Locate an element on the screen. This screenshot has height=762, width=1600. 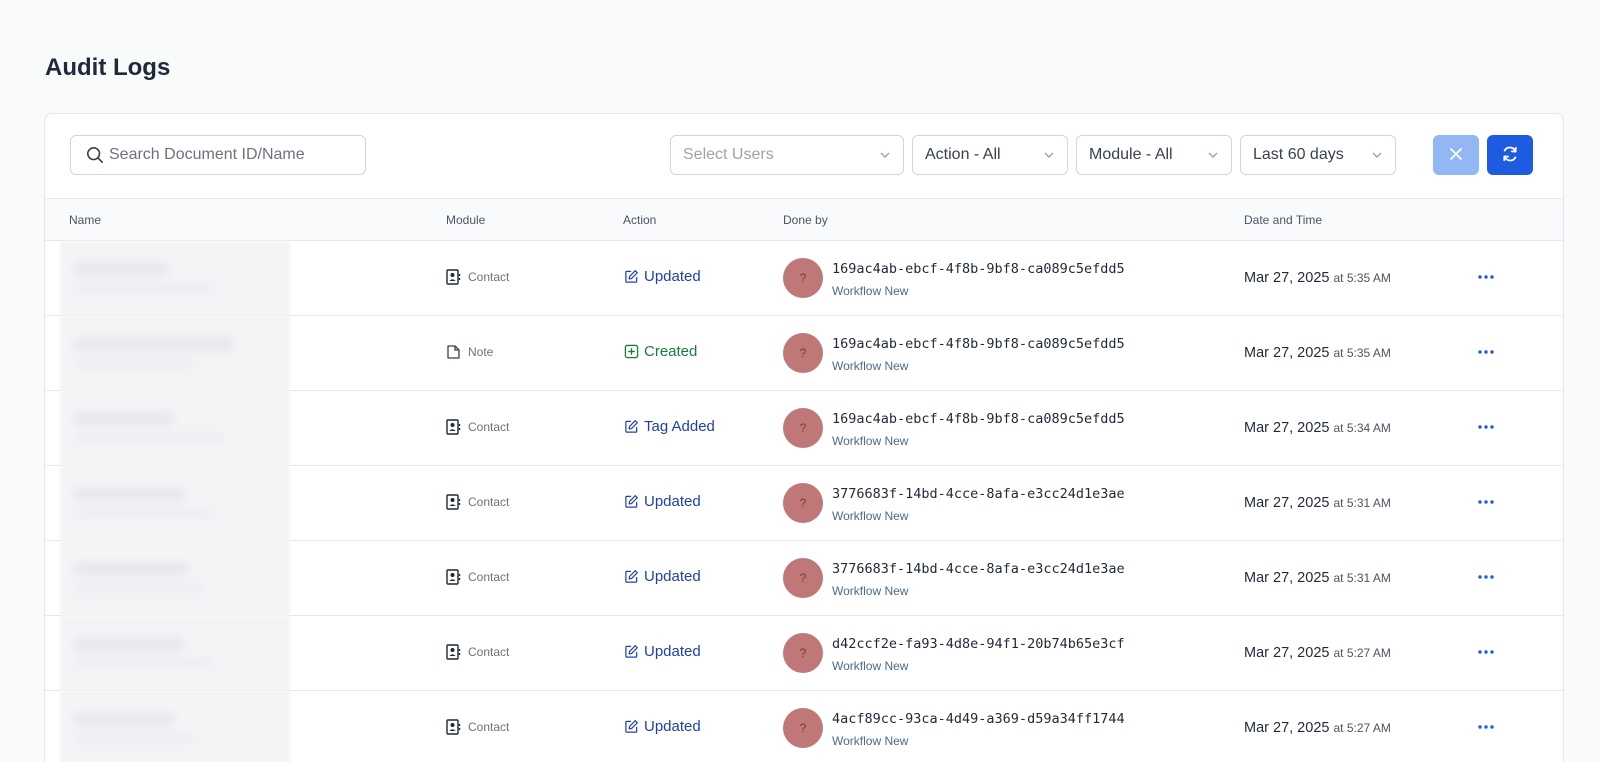
page-title: Audit Logs is located at coordinates (108, 67).